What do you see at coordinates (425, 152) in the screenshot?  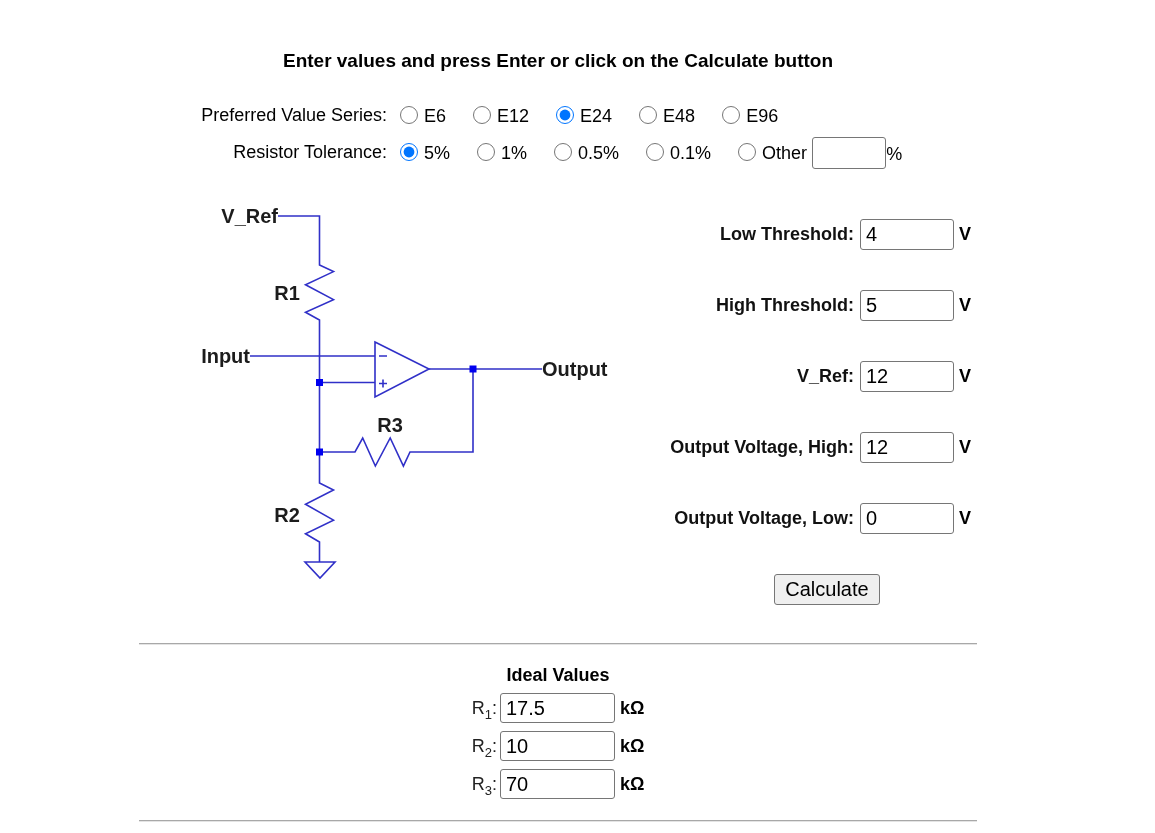 I see `radio-option: 5%` at bounding box center [425, 152].